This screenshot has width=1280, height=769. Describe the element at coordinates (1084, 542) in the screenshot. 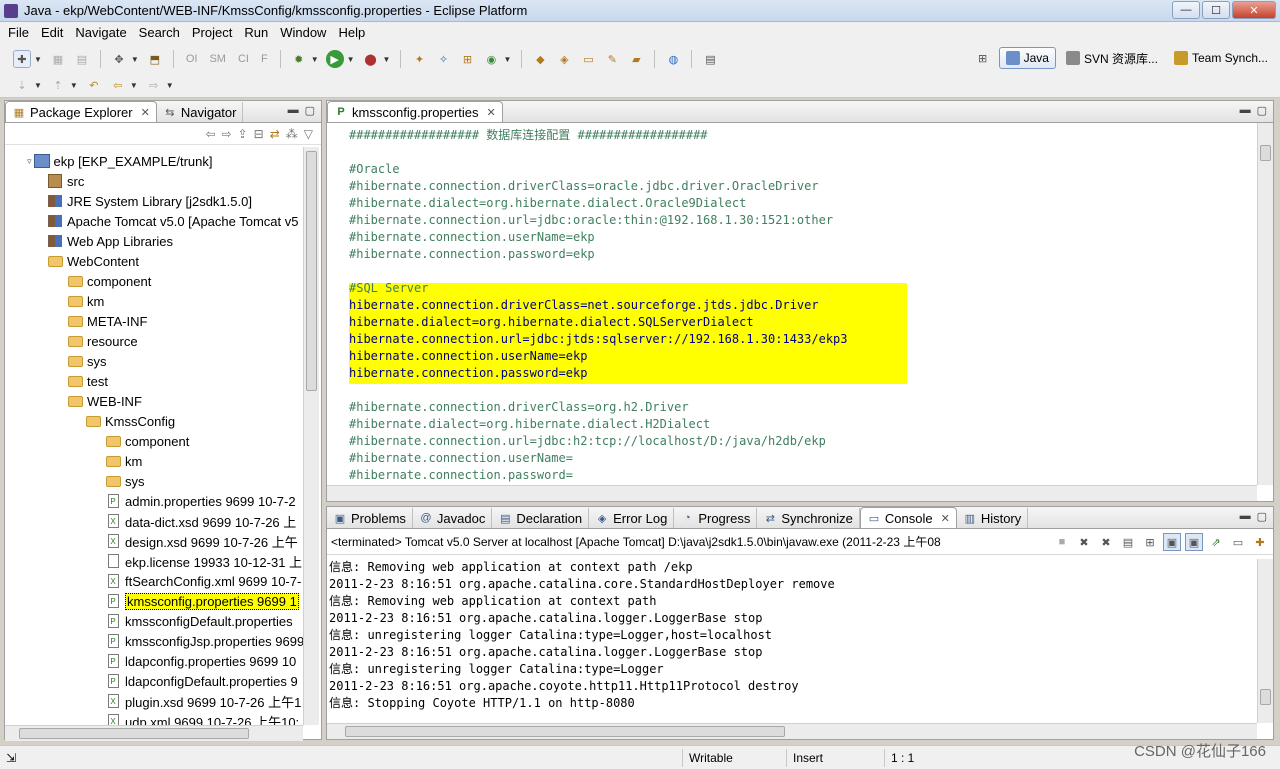

I see `remove-launch-icon: ✖` at that location.